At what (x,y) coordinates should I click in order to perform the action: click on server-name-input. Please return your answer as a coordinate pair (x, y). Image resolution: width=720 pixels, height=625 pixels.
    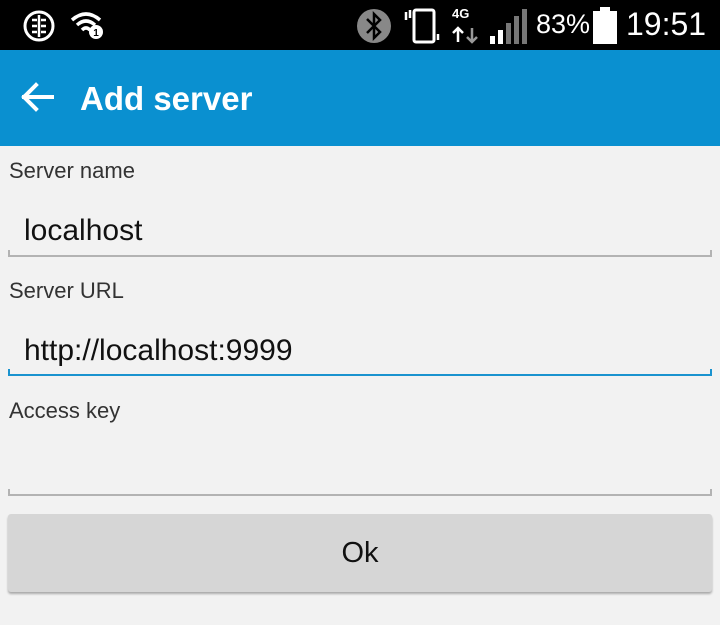
    Looking at the image, I should click on (360, 231).